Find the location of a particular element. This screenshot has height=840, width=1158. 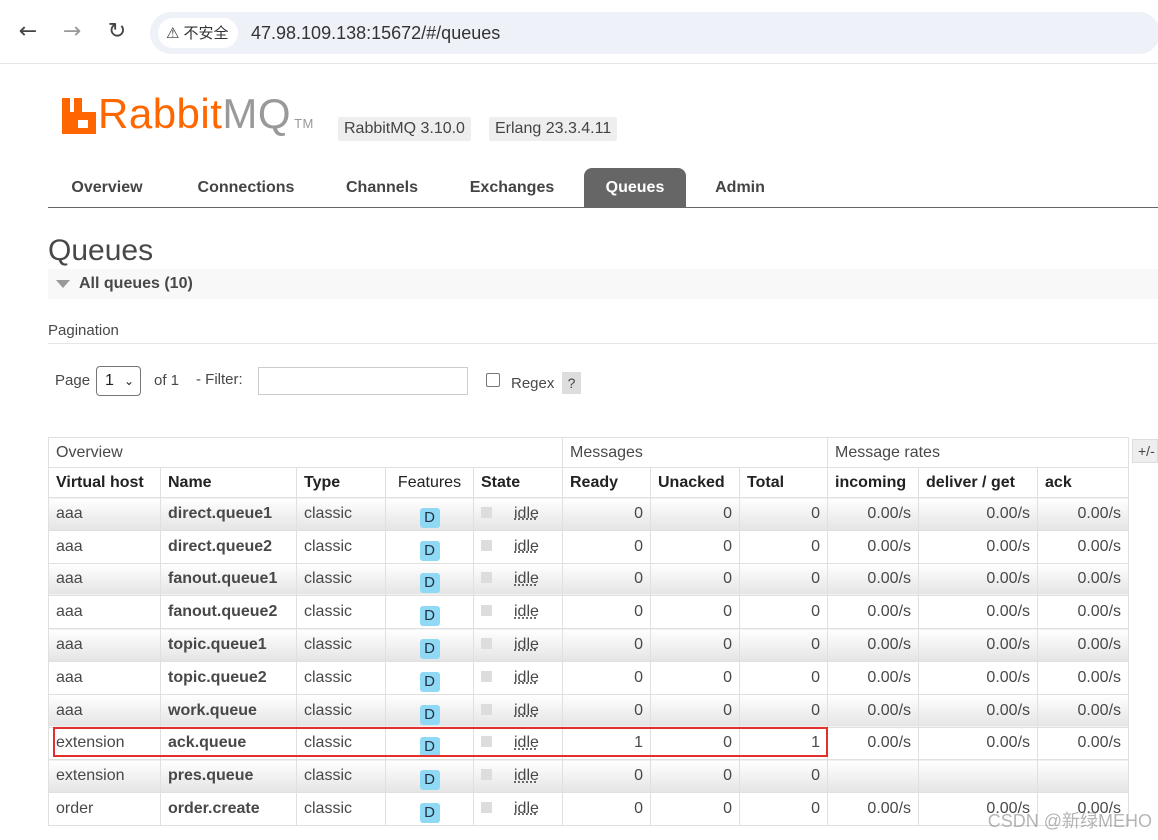

logo-wordmark: RabbitMQ TM is located at coordinates (206, 114).